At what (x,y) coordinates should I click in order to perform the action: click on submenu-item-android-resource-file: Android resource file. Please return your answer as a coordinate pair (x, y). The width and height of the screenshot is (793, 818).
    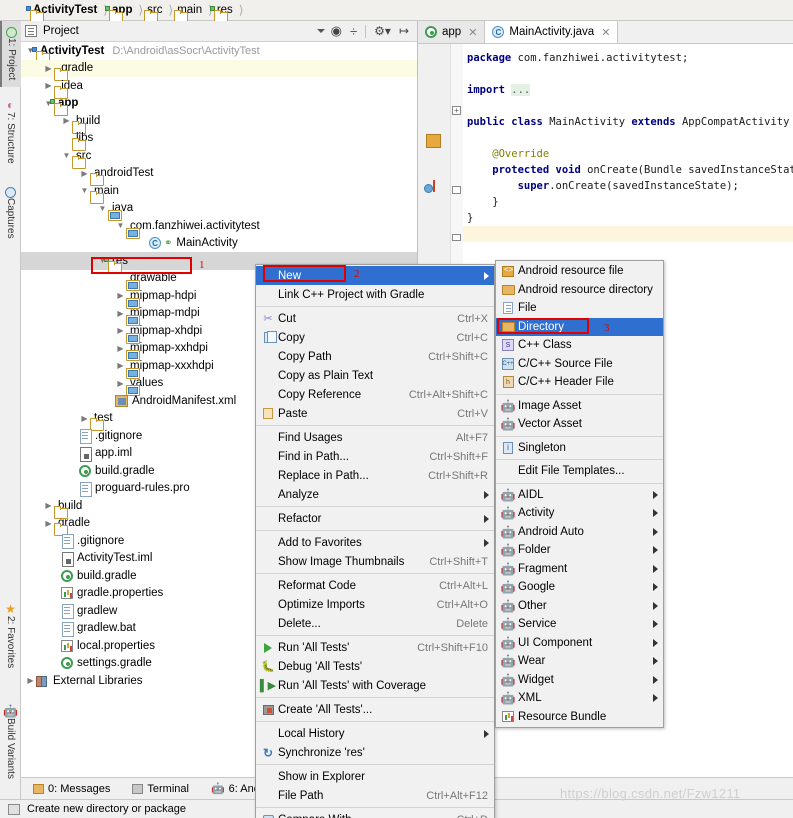
    Looking at the image, I should click on (579, 271).